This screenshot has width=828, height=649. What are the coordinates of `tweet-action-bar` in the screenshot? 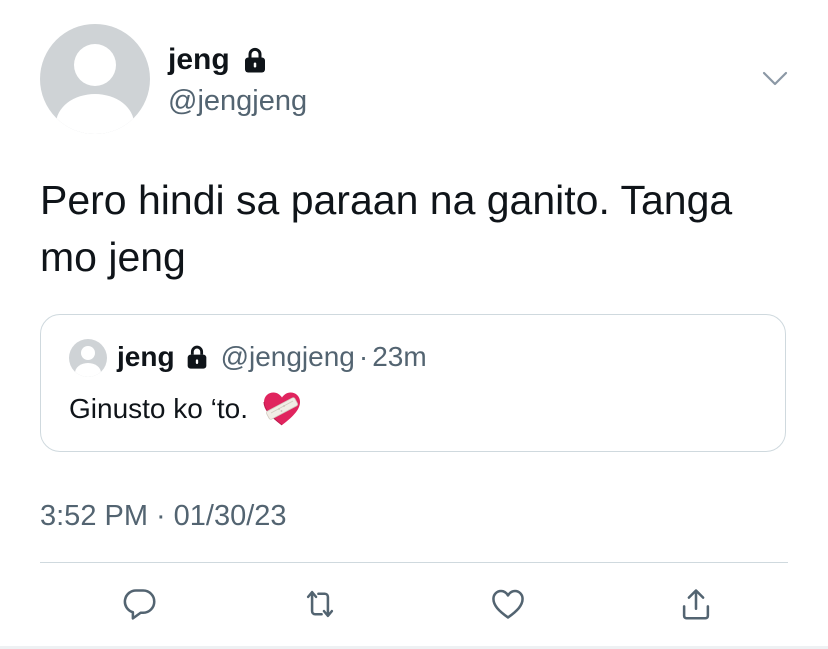 It's located at (414, 606).